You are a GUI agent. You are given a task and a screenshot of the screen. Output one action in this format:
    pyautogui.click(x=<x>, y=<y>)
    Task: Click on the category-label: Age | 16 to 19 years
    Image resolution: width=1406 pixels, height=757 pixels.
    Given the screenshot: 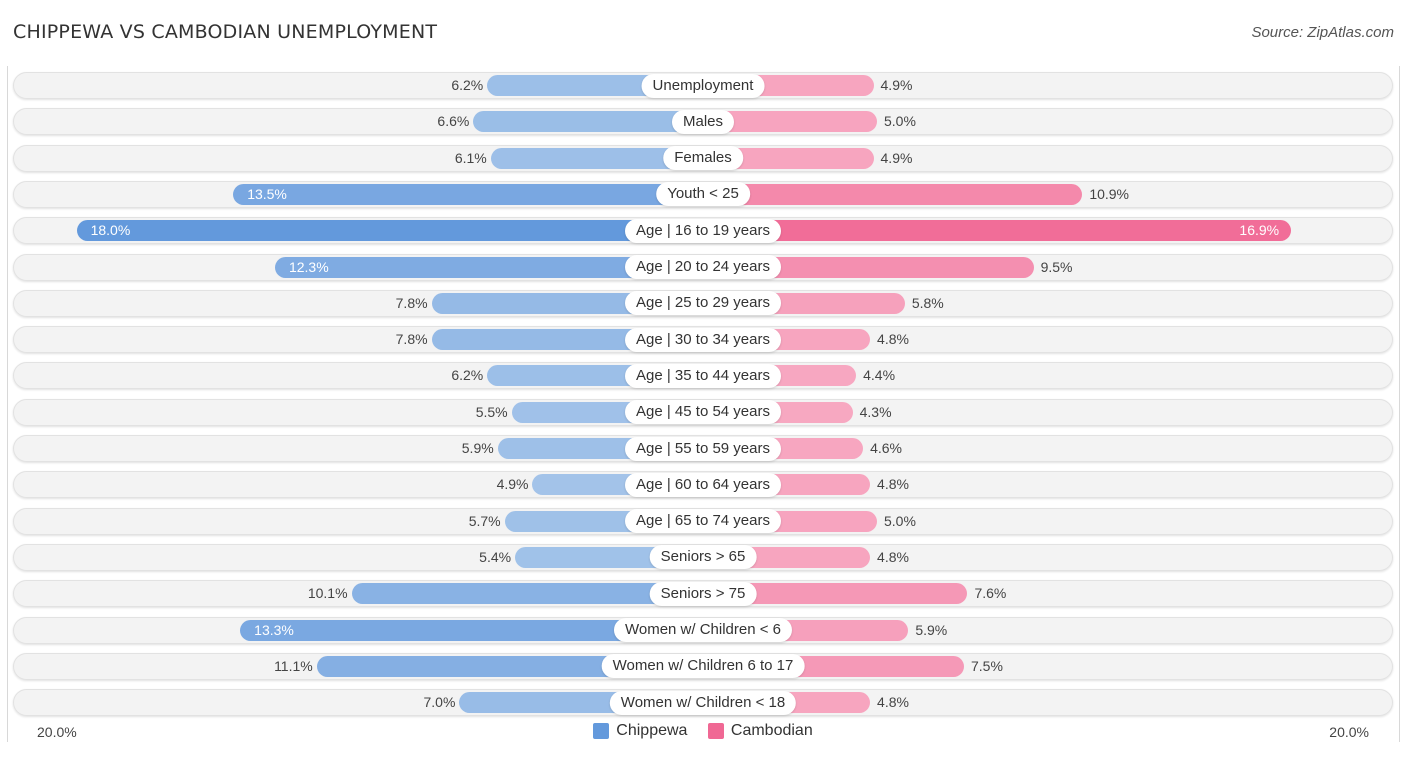 What is the action you would take?
    pyautogui.click(x=703, y=230)
    